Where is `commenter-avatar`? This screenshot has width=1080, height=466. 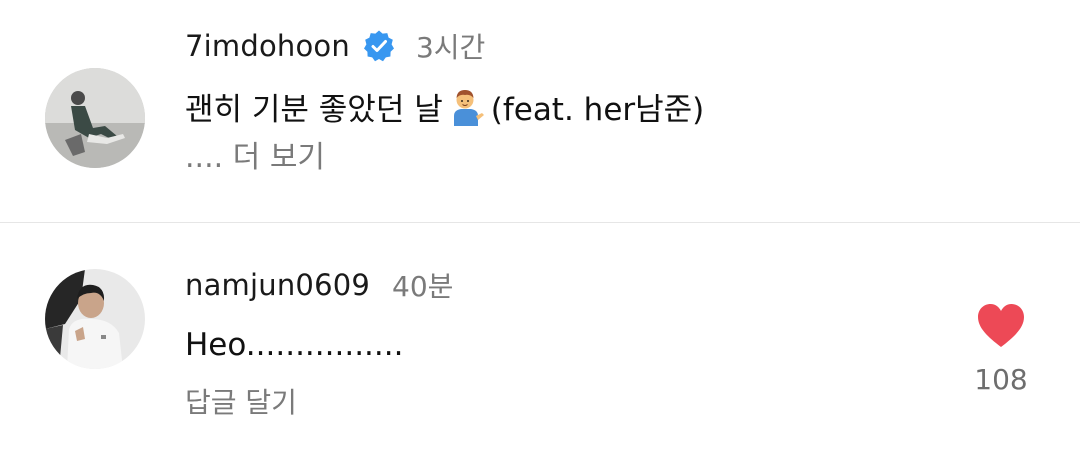
commenter-avatar is located at coordinates (95, 319).